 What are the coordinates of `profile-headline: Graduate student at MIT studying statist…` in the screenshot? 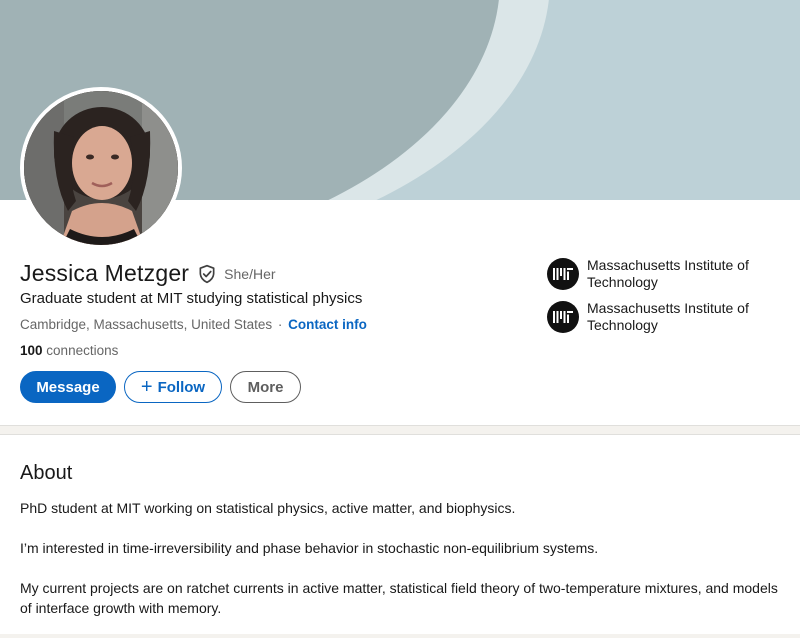 It's located at (191, 298).